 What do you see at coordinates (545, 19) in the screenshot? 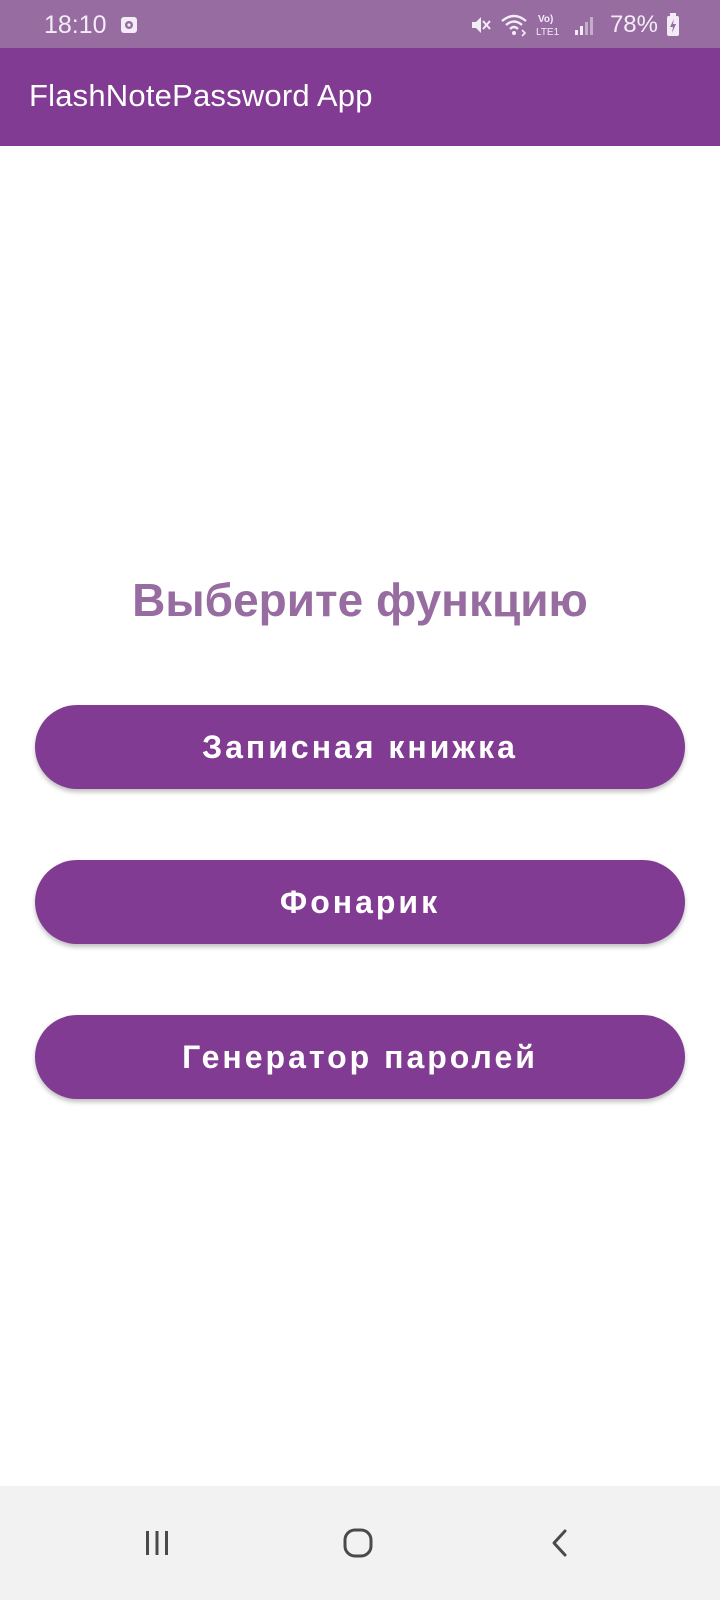
I see `volte-label: Vo)` at bounding box center [545, 19].